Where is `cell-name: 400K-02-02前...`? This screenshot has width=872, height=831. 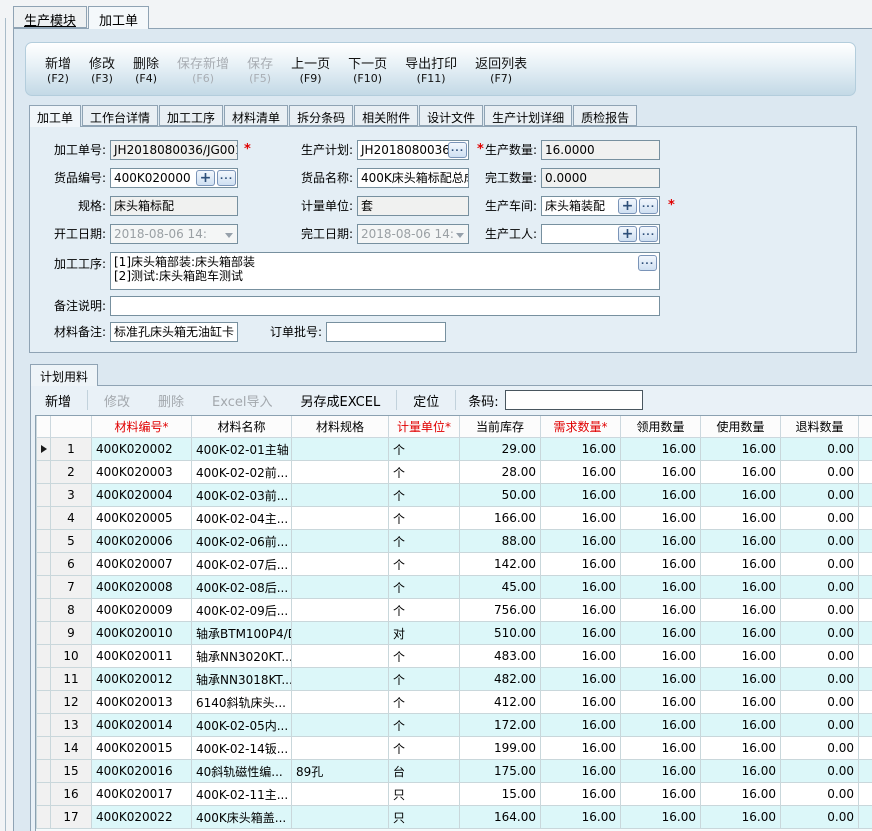 cell-name: 400K-02-02前... is located at coordinates (241, 472).